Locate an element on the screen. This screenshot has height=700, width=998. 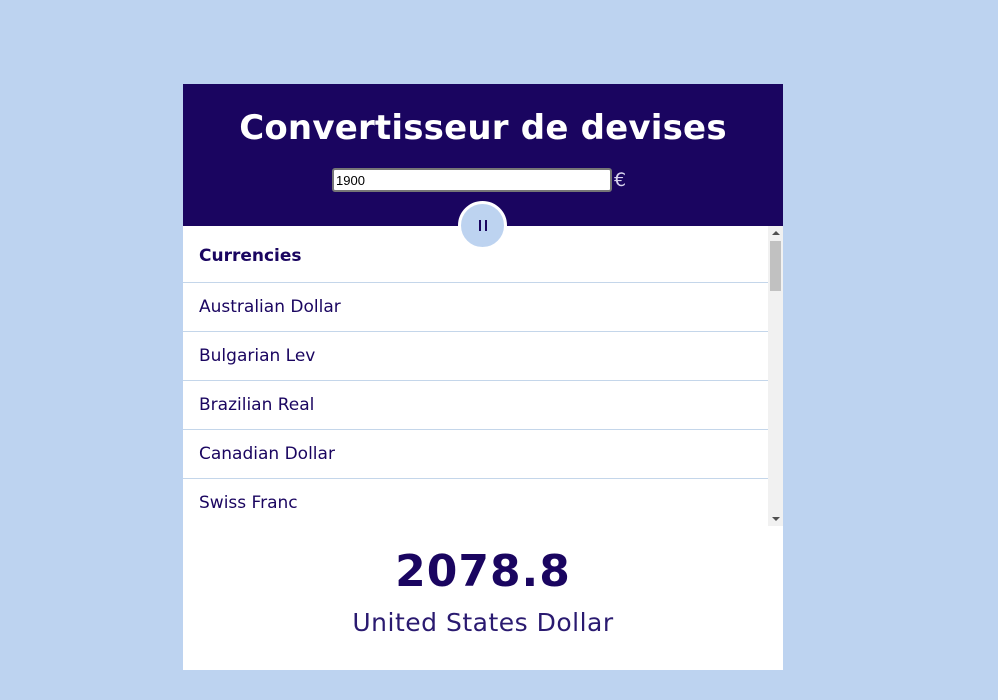
pause-button is located at coordinates (482, 225).